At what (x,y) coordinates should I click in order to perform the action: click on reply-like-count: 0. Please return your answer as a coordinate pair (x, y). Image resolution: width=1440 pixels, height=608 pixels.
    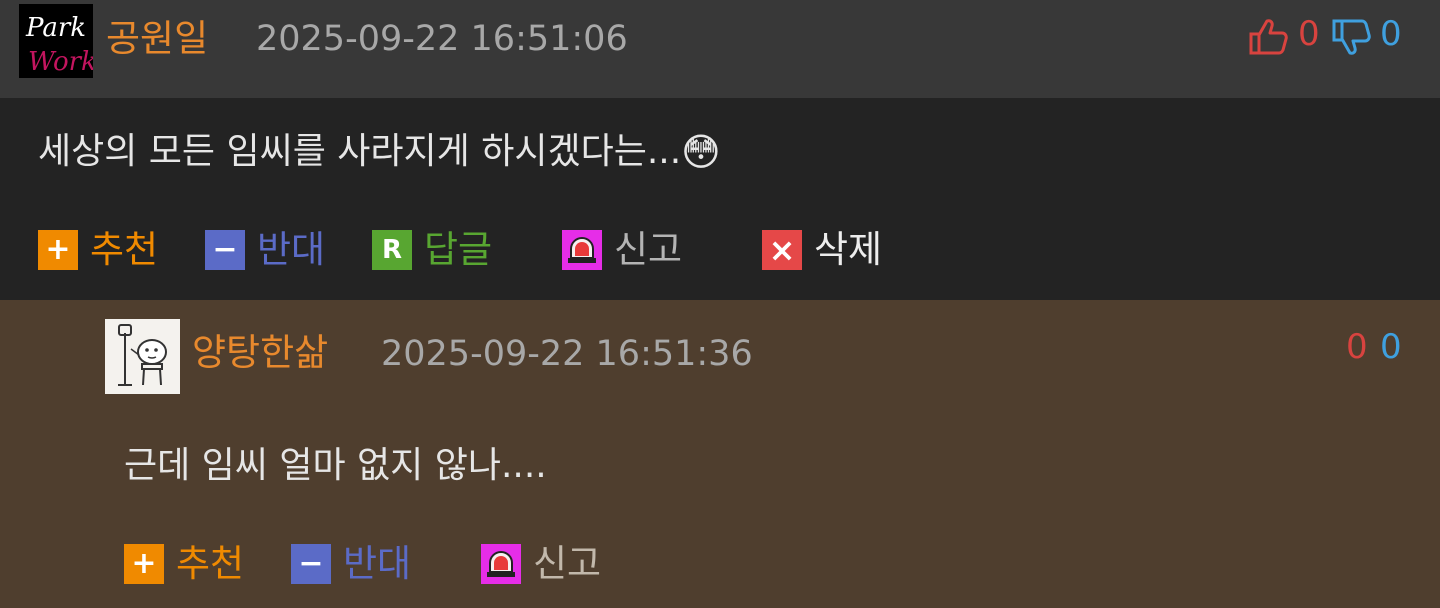
    Looking at the image, I should click on (1357, 347).